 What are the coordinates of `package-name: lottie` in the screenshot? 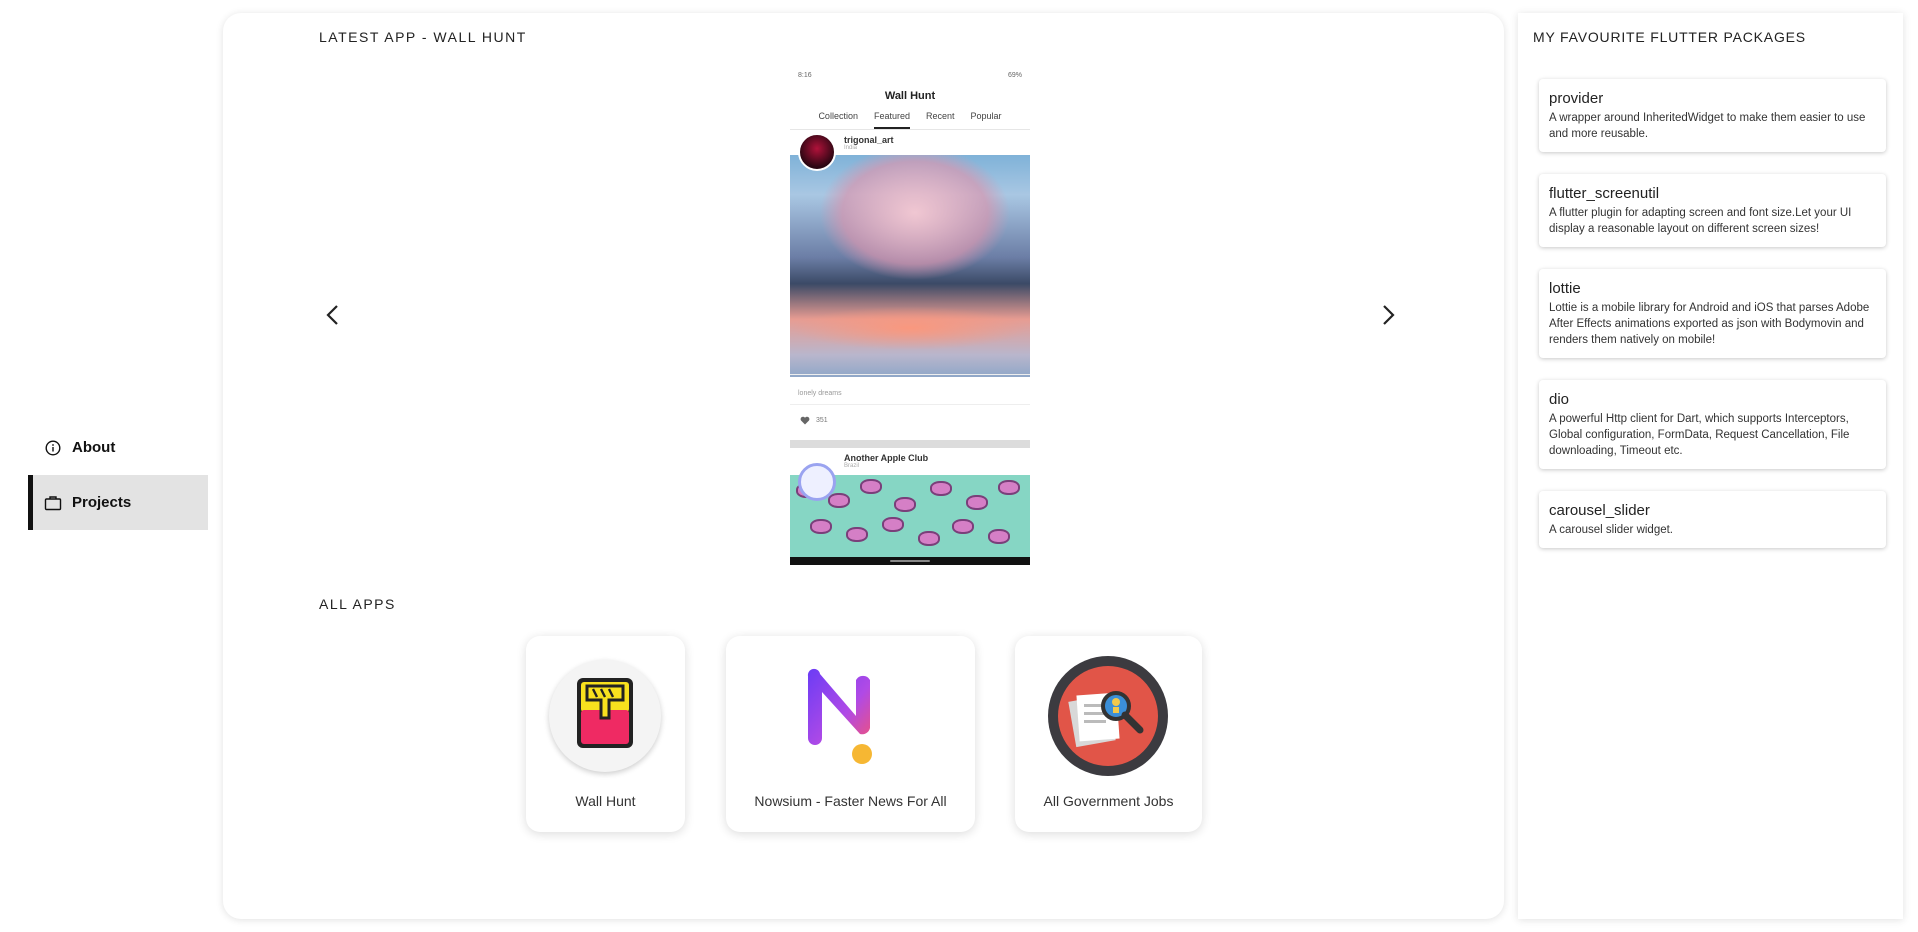 It's located at (1565, 288).